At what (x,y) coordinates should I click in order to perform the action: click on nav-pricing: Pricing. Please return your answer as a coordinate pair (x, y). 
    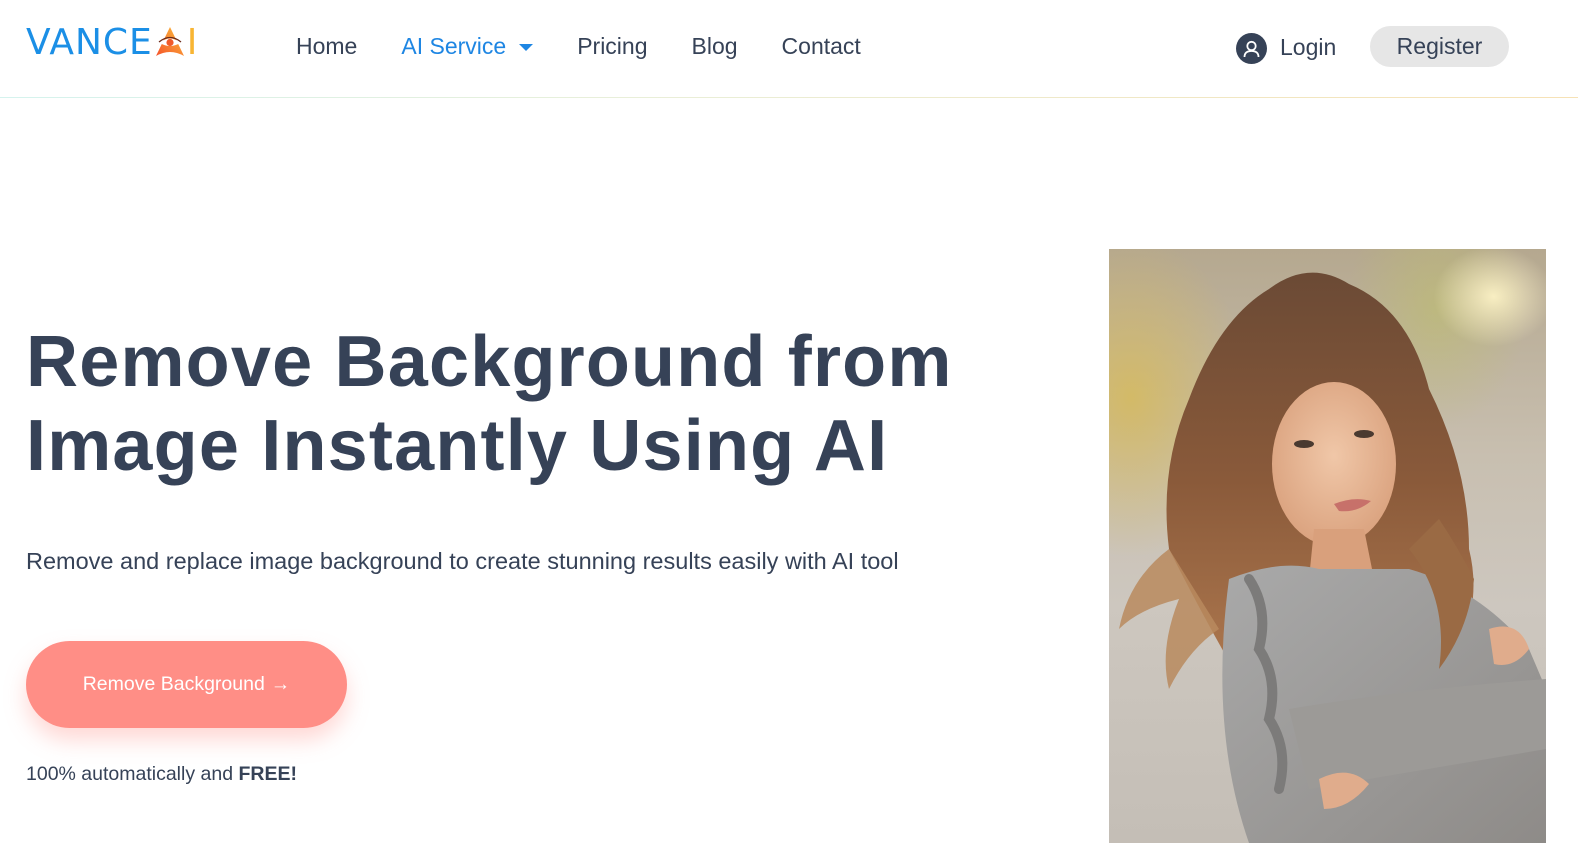
    Looking at the image, I should click on (612, 46).